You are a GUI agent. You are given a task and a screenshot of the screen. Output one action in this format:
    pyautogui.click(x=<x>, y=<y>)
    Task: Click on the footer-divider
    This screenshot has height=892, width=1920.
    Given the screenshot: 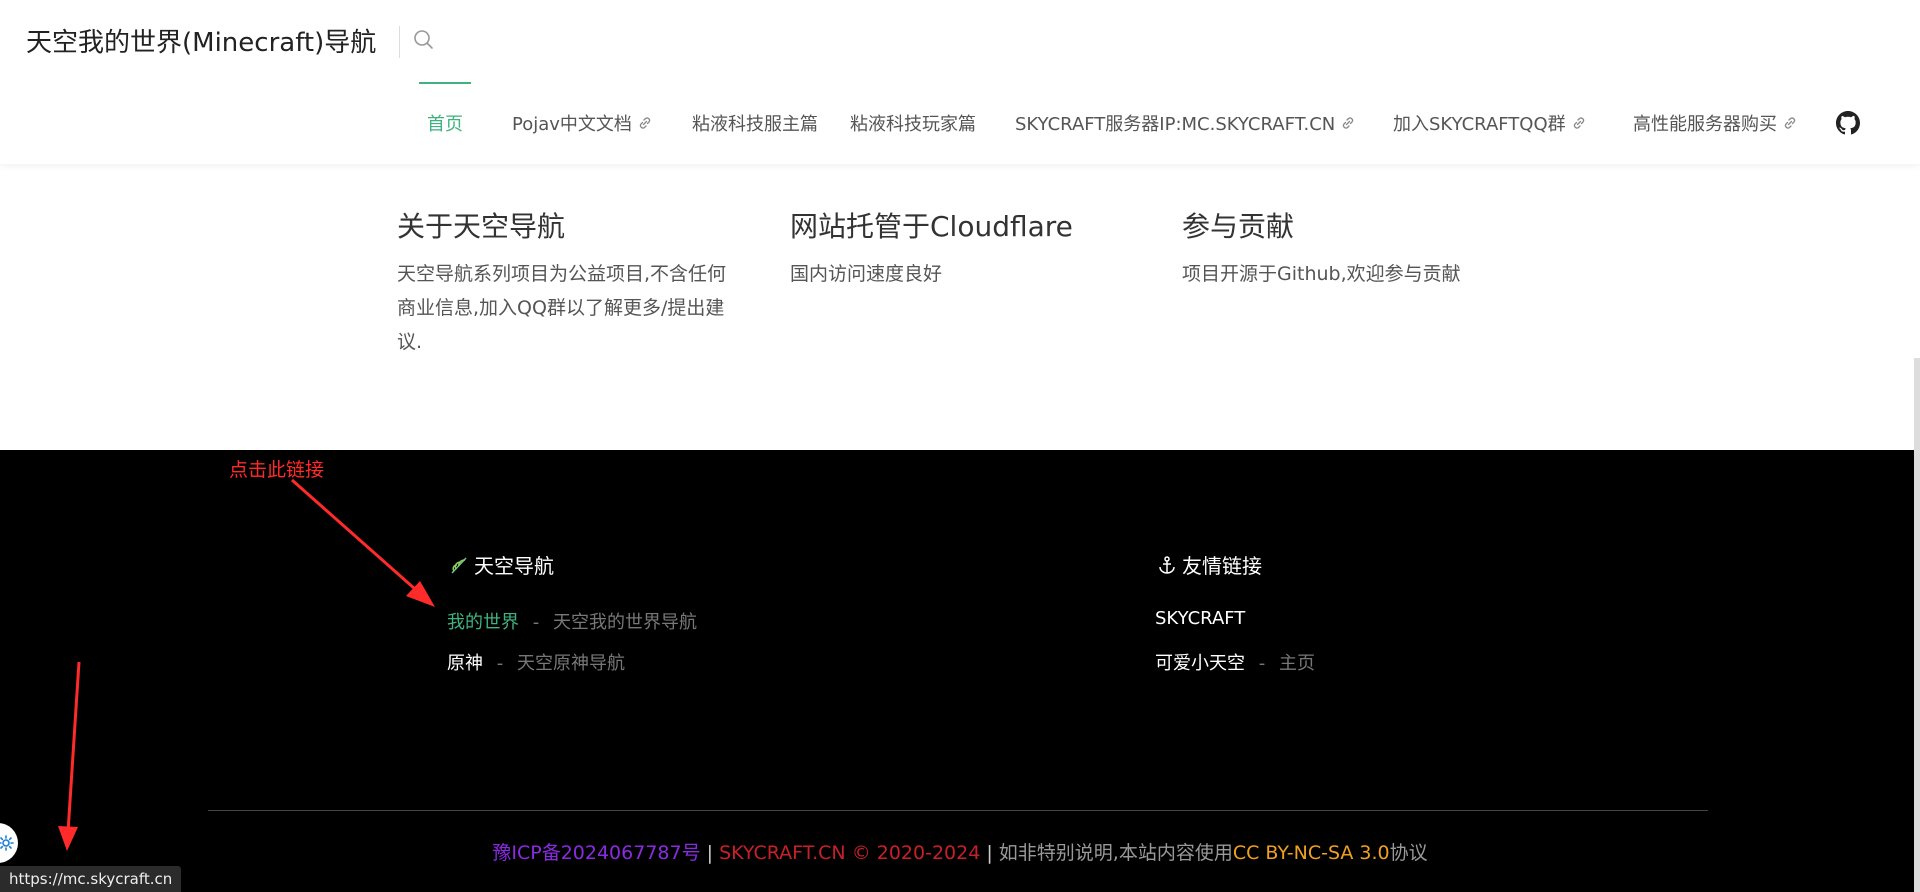 What is the action you would take?
    pyautogui.click(x=958, y=810)
    